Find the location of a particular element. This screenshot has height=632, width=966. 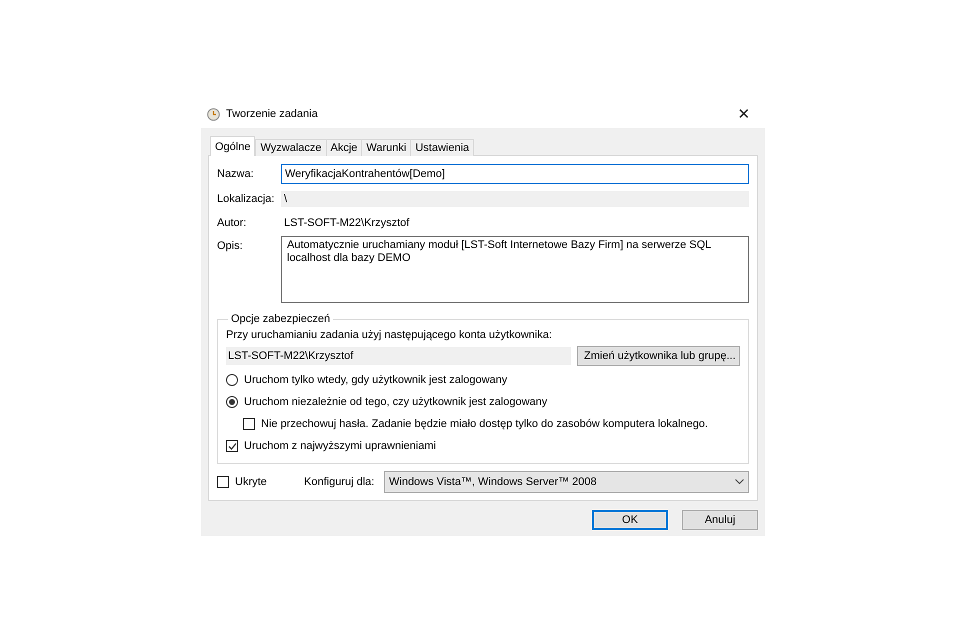

description-field: Automatycznie uruchamiany moduł [LST-Soft Internetowe Bazy Firm] na serwerze SQL localhost dla bazy DEMO is located at coordinates (515, 269).